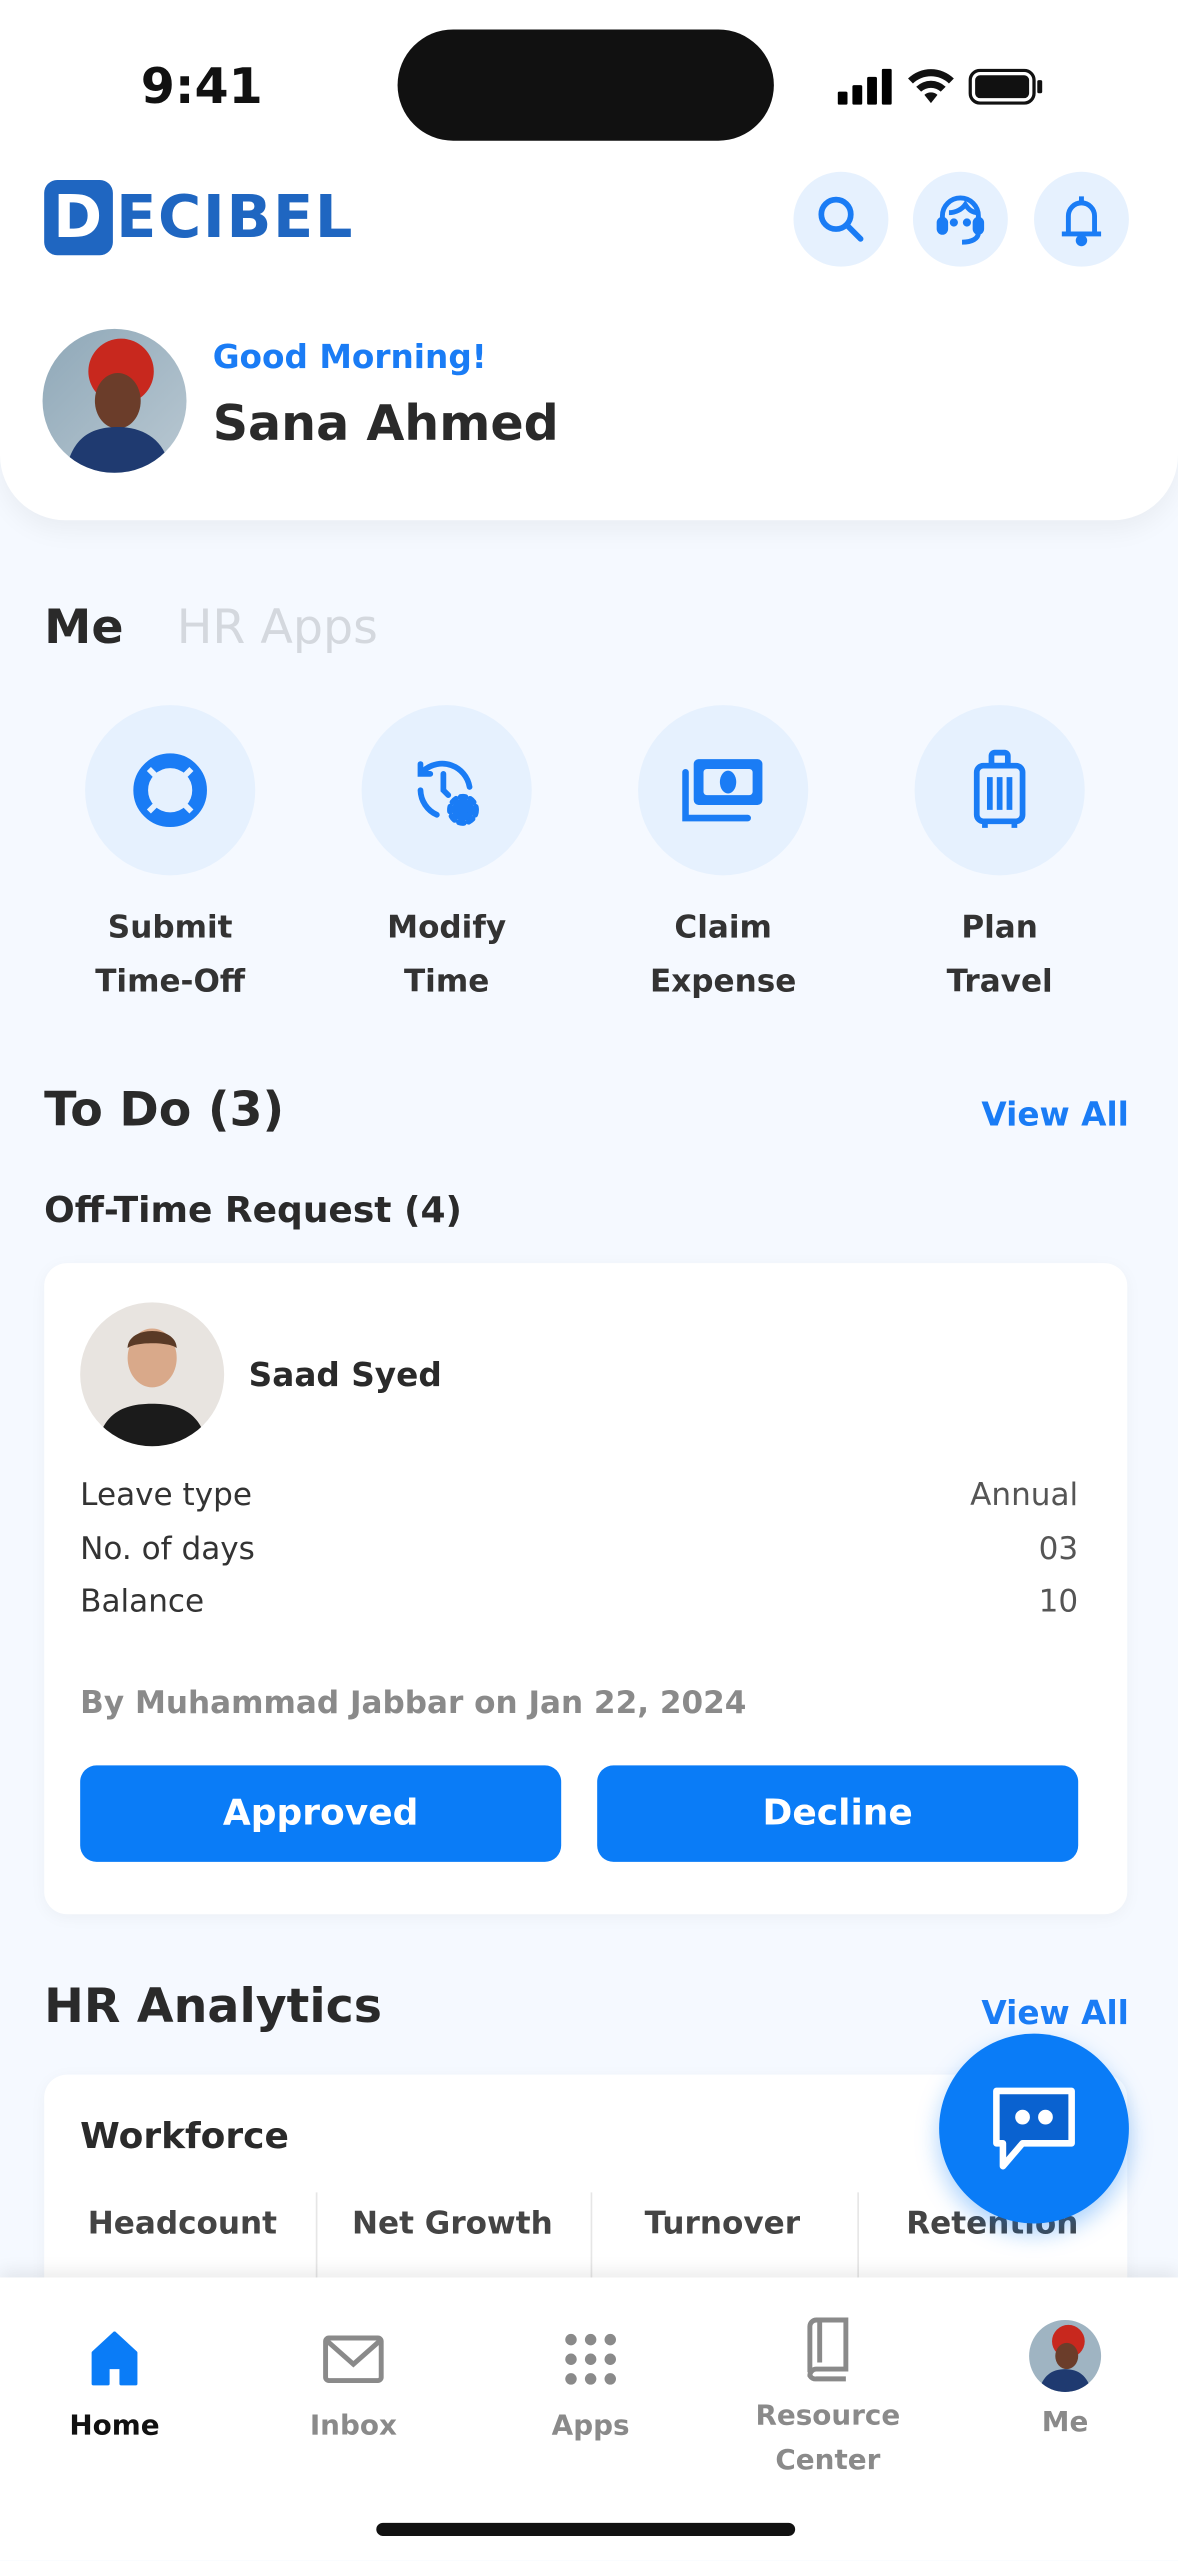 This screenshot has width=1178, height=2561. What do you see at coordinates (353, 2359) in the screenshot?
I see `mail-icon` at bounding box center [353, 2359].